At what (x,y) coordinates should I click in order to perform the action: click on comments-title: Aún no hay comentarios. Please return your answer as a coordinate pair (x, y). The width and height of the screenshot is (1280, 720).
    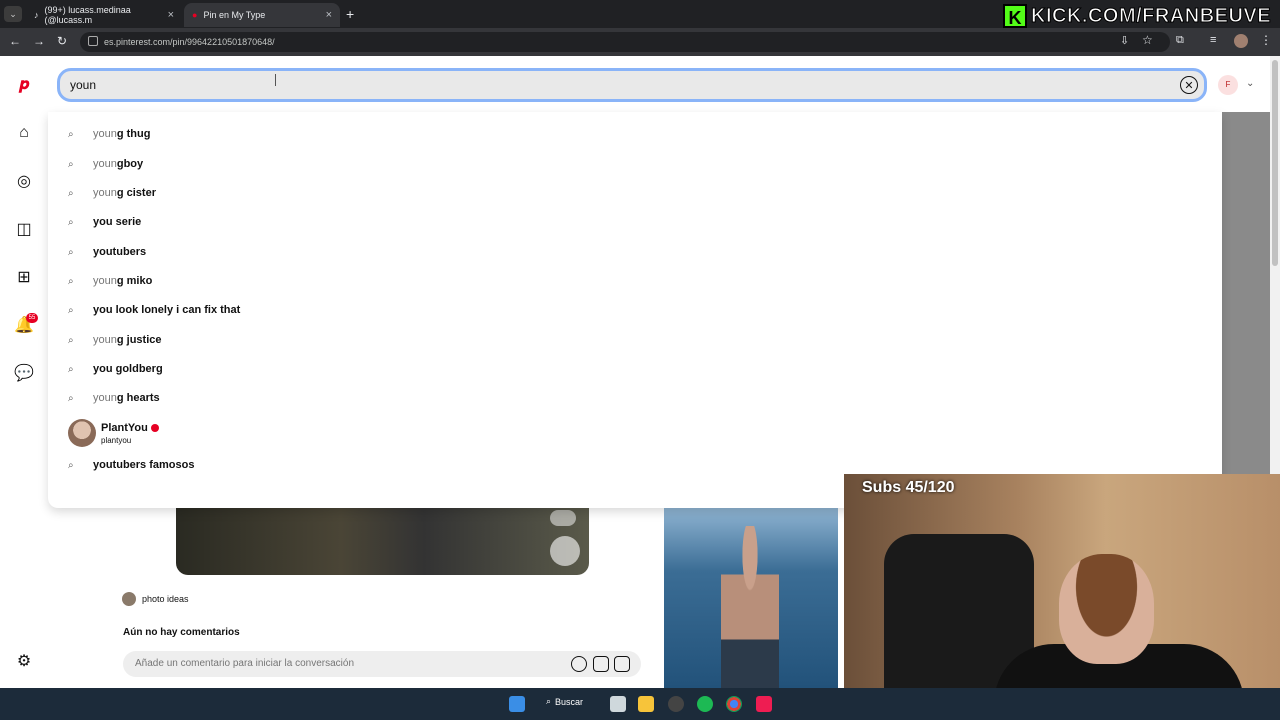
    Looking at the image, I should click on (181, 632).